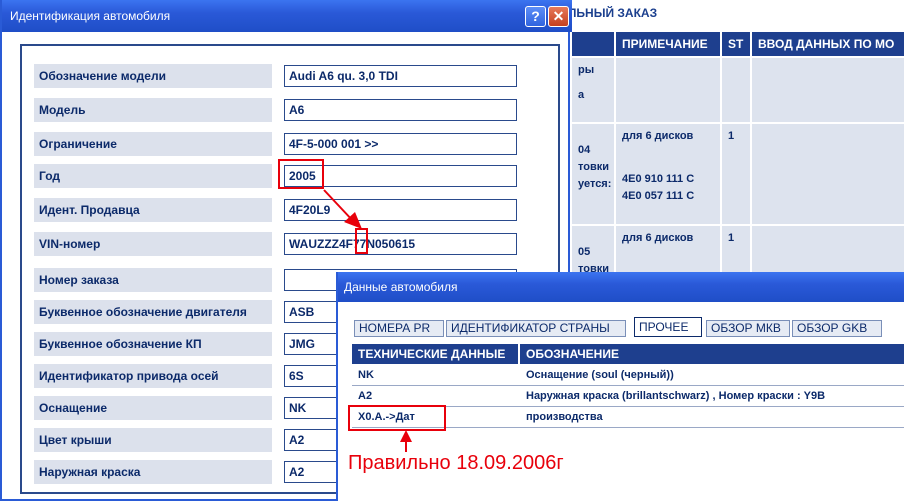 The height and width of the screenshot is (501, 904). Describe the element at coordinates (406, 436) in the screenshot. I see `arrow-up-icon` at that location.